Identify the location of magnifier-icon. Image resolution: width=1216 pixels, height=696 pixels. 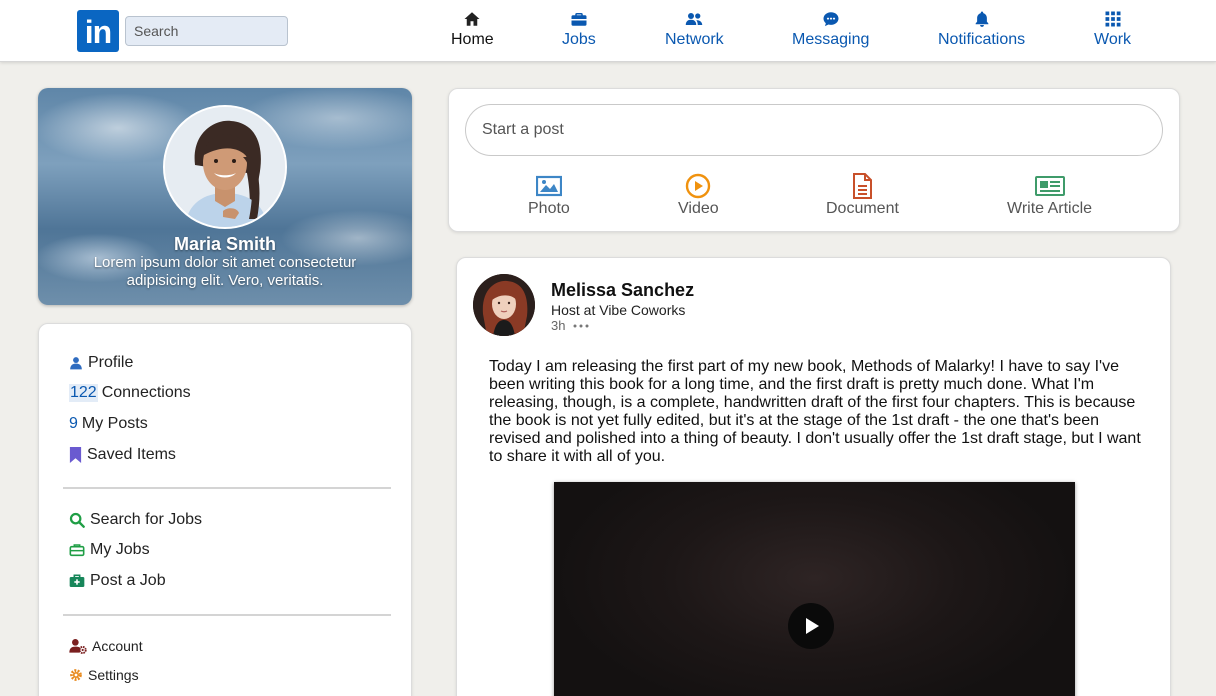
(77, 520).